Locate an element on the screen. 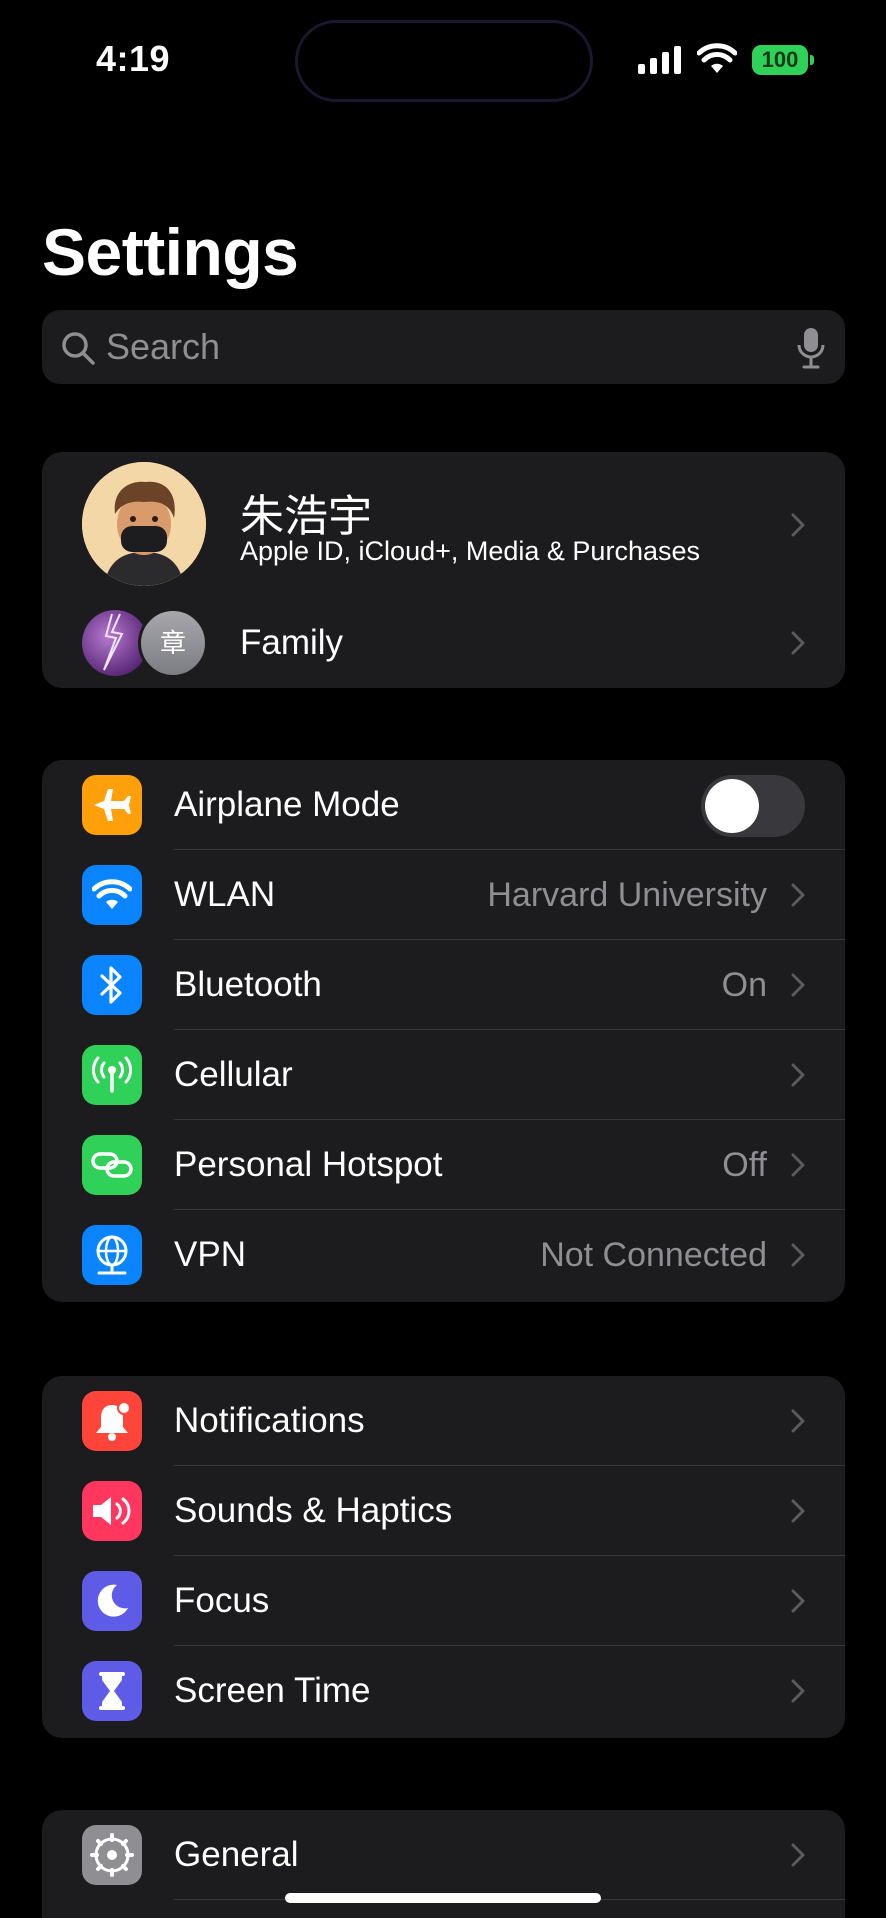  memoji-avatar-icon is located at coordinates (144, 524).